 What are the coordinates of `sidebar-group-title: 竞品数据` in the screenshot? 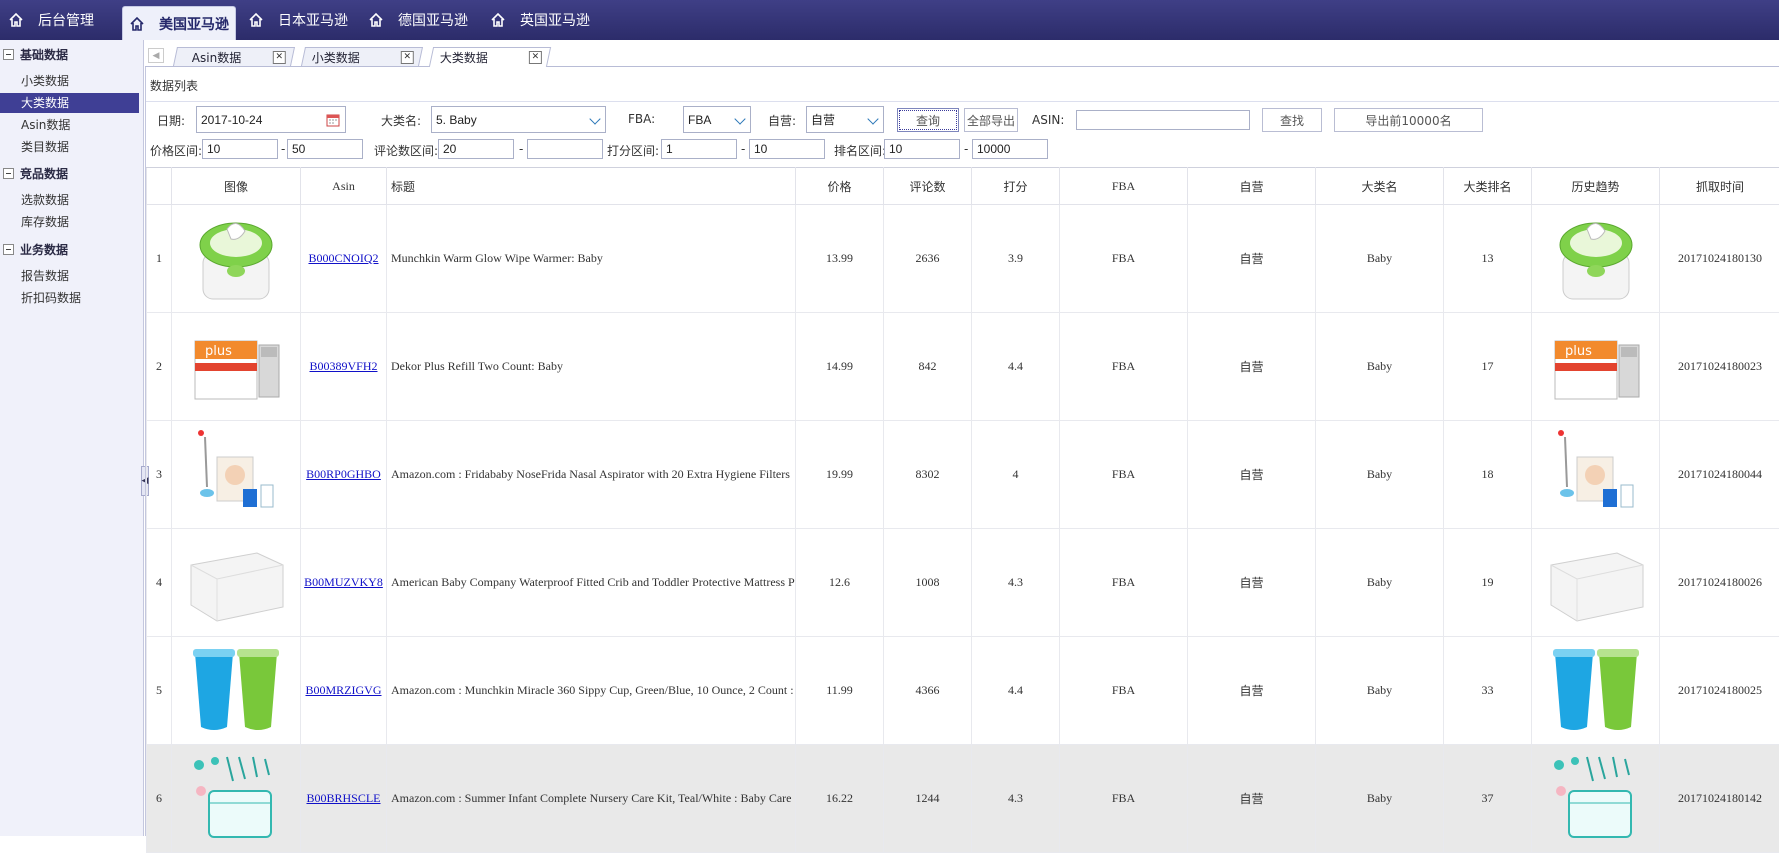 It's located at (44, 173).